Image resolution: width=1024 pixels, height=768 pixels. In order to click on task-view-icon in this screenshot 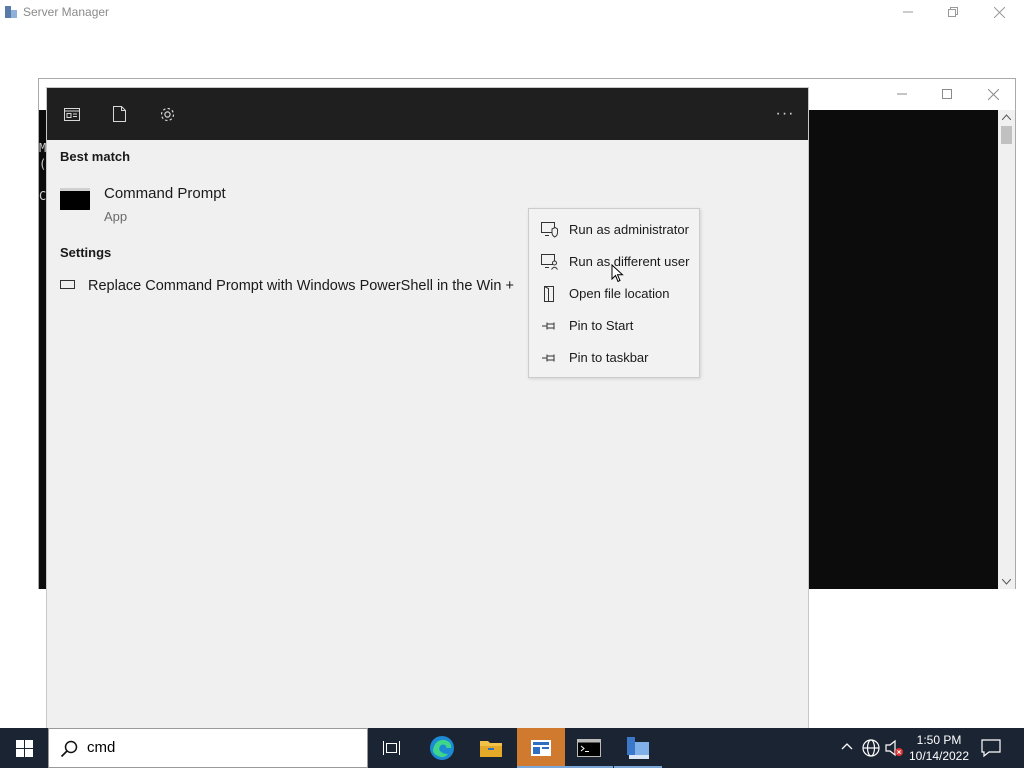, I will do `click(391, 748)`.